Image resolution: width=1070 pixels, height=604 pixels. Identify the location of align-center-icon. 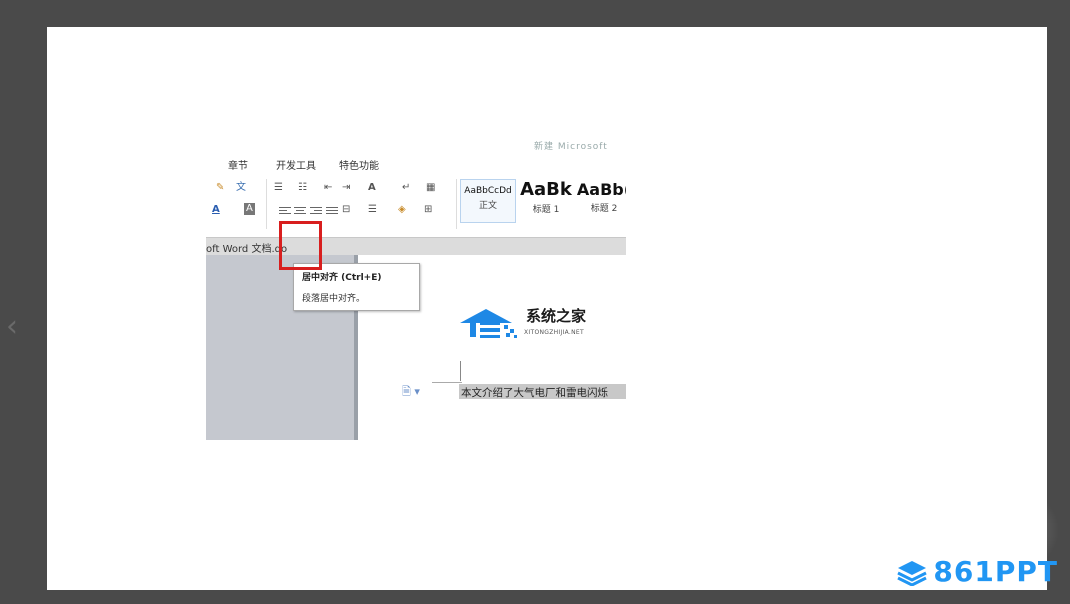
(300, 212).